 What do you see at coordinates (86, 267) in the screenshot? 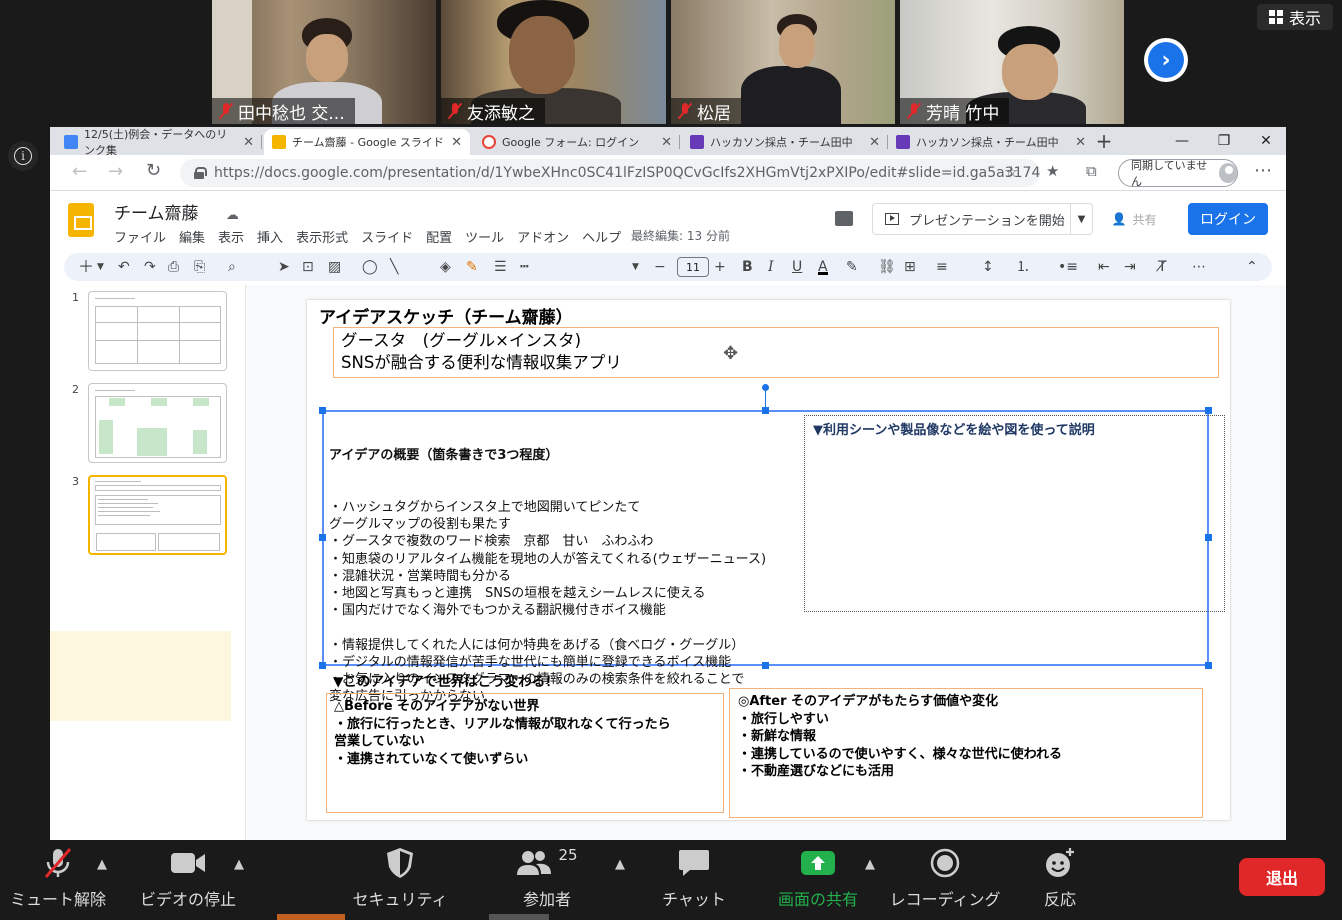
I see `new-slide-icon: ＋` at bounding box center [86, 267].